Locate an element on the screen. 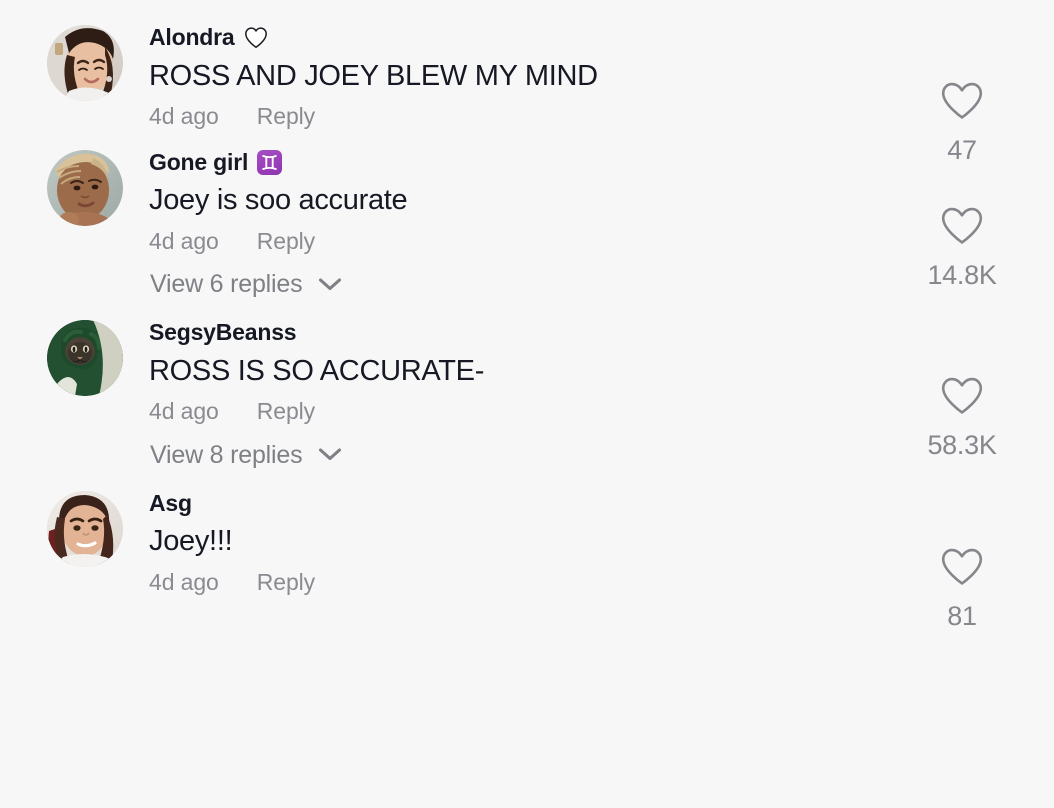 The height and width of the screenshot is (808, 1054). avatar-image-segsybeanss is located at coordinates (85, 358).